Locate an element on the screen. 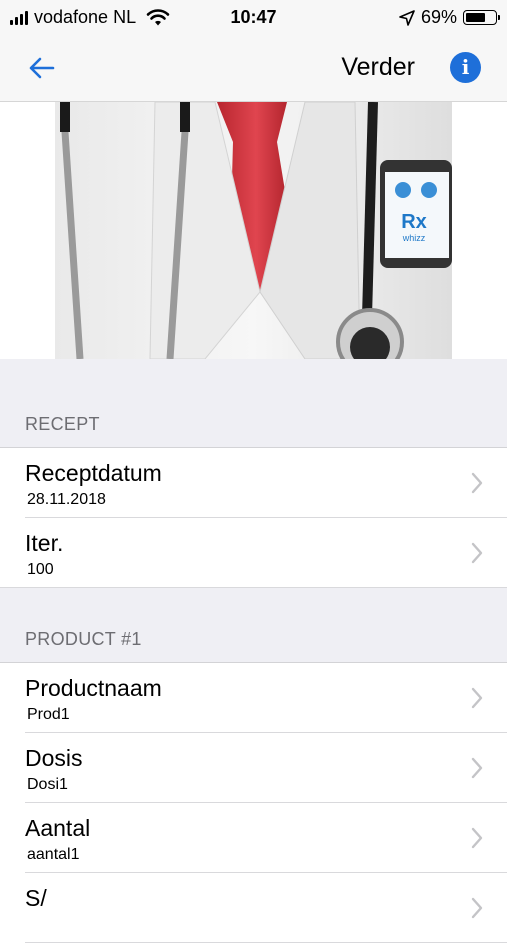 The height and width of the screenshot is (943, 507). hero-brand-sub: whizz is located at coordinates (414, 238).